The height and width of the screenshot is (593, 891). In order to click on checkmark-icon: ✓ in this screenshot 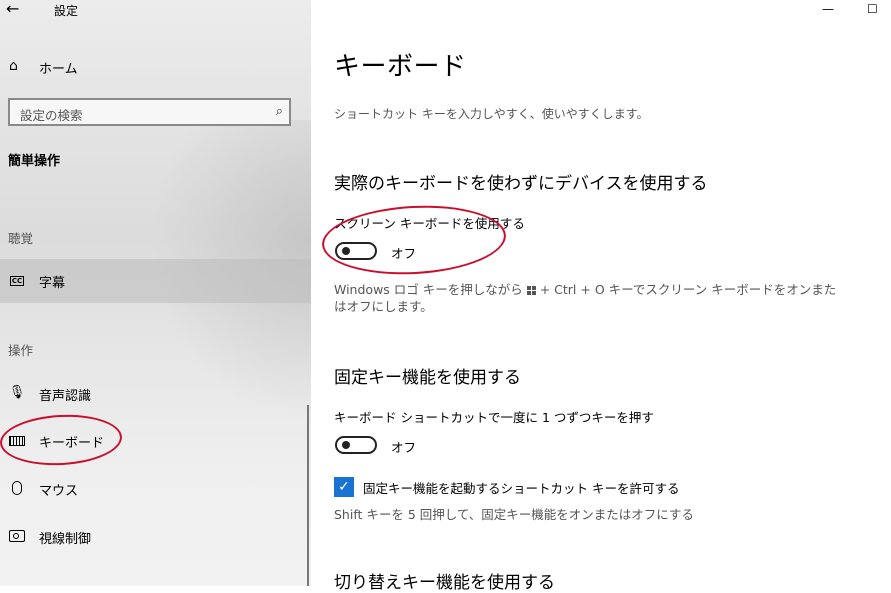, I will do `click(344, 487)`.